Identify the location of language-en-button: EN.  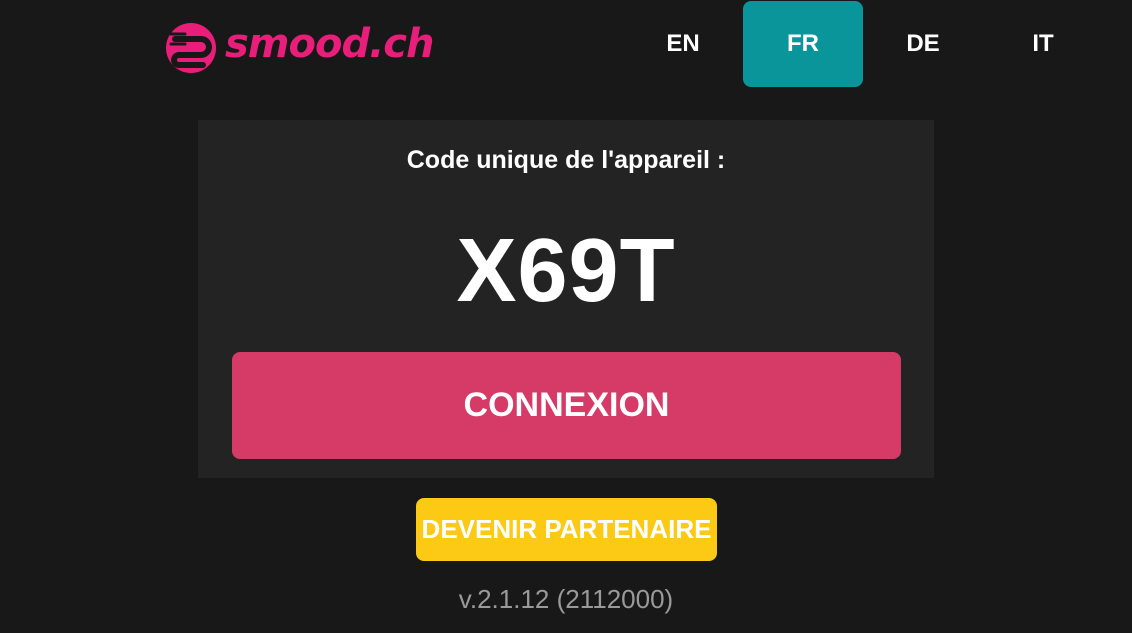
(683, 44).